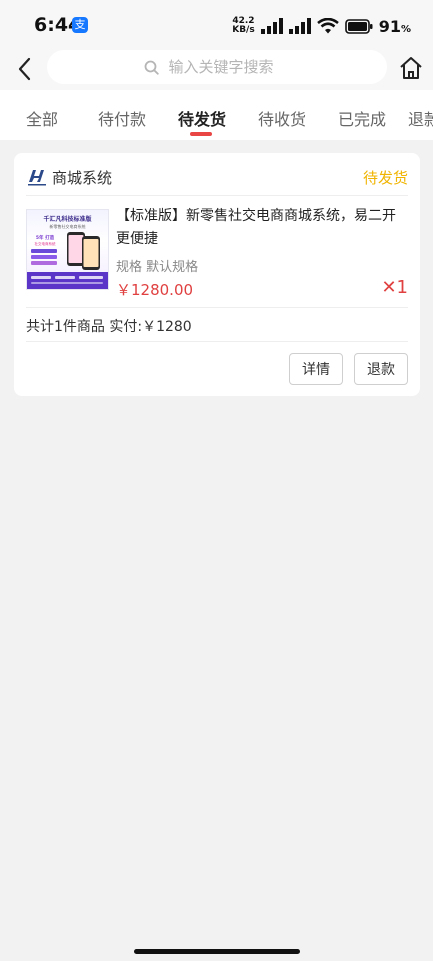  I want to click on status-indicators: 42.2 KB/s 91%, so click(321, 26).